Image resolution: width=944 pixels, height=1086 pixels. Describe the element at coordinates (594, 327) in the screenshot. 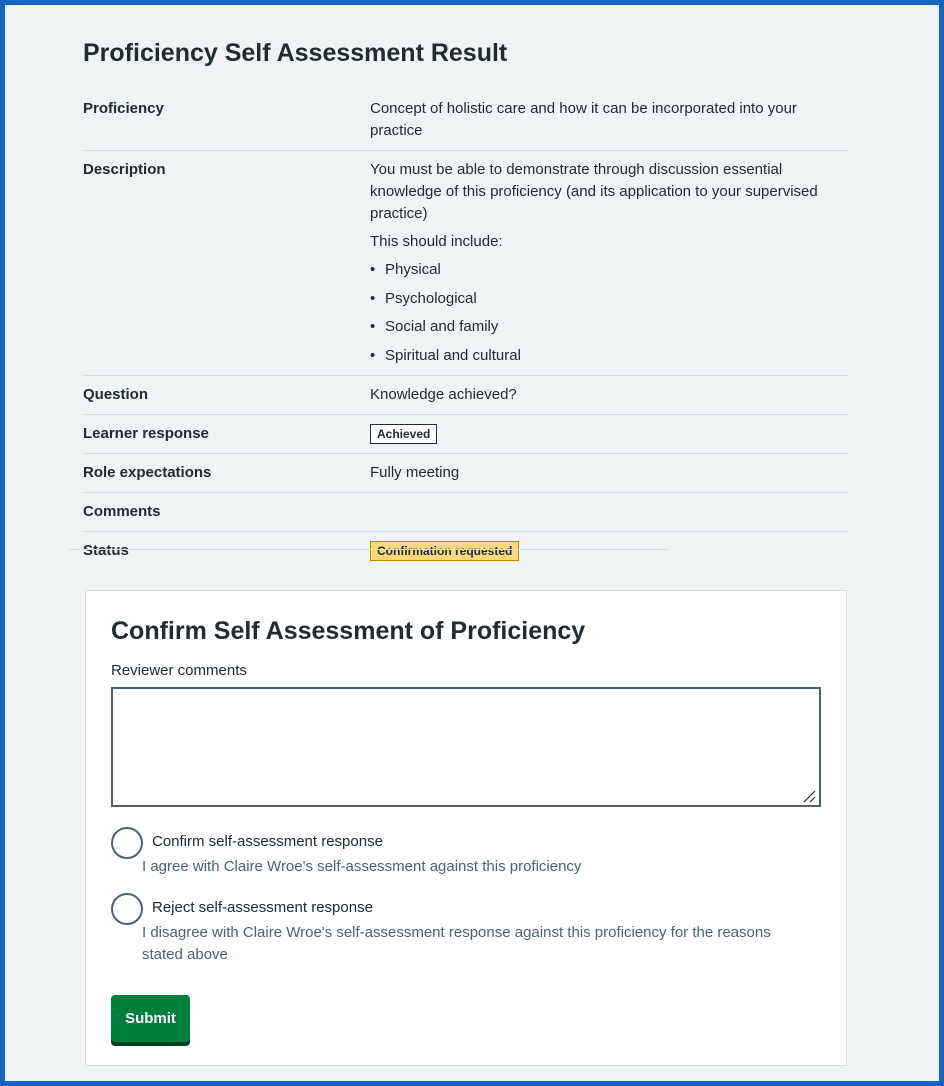

I see `list-item: Social and family` at that location.